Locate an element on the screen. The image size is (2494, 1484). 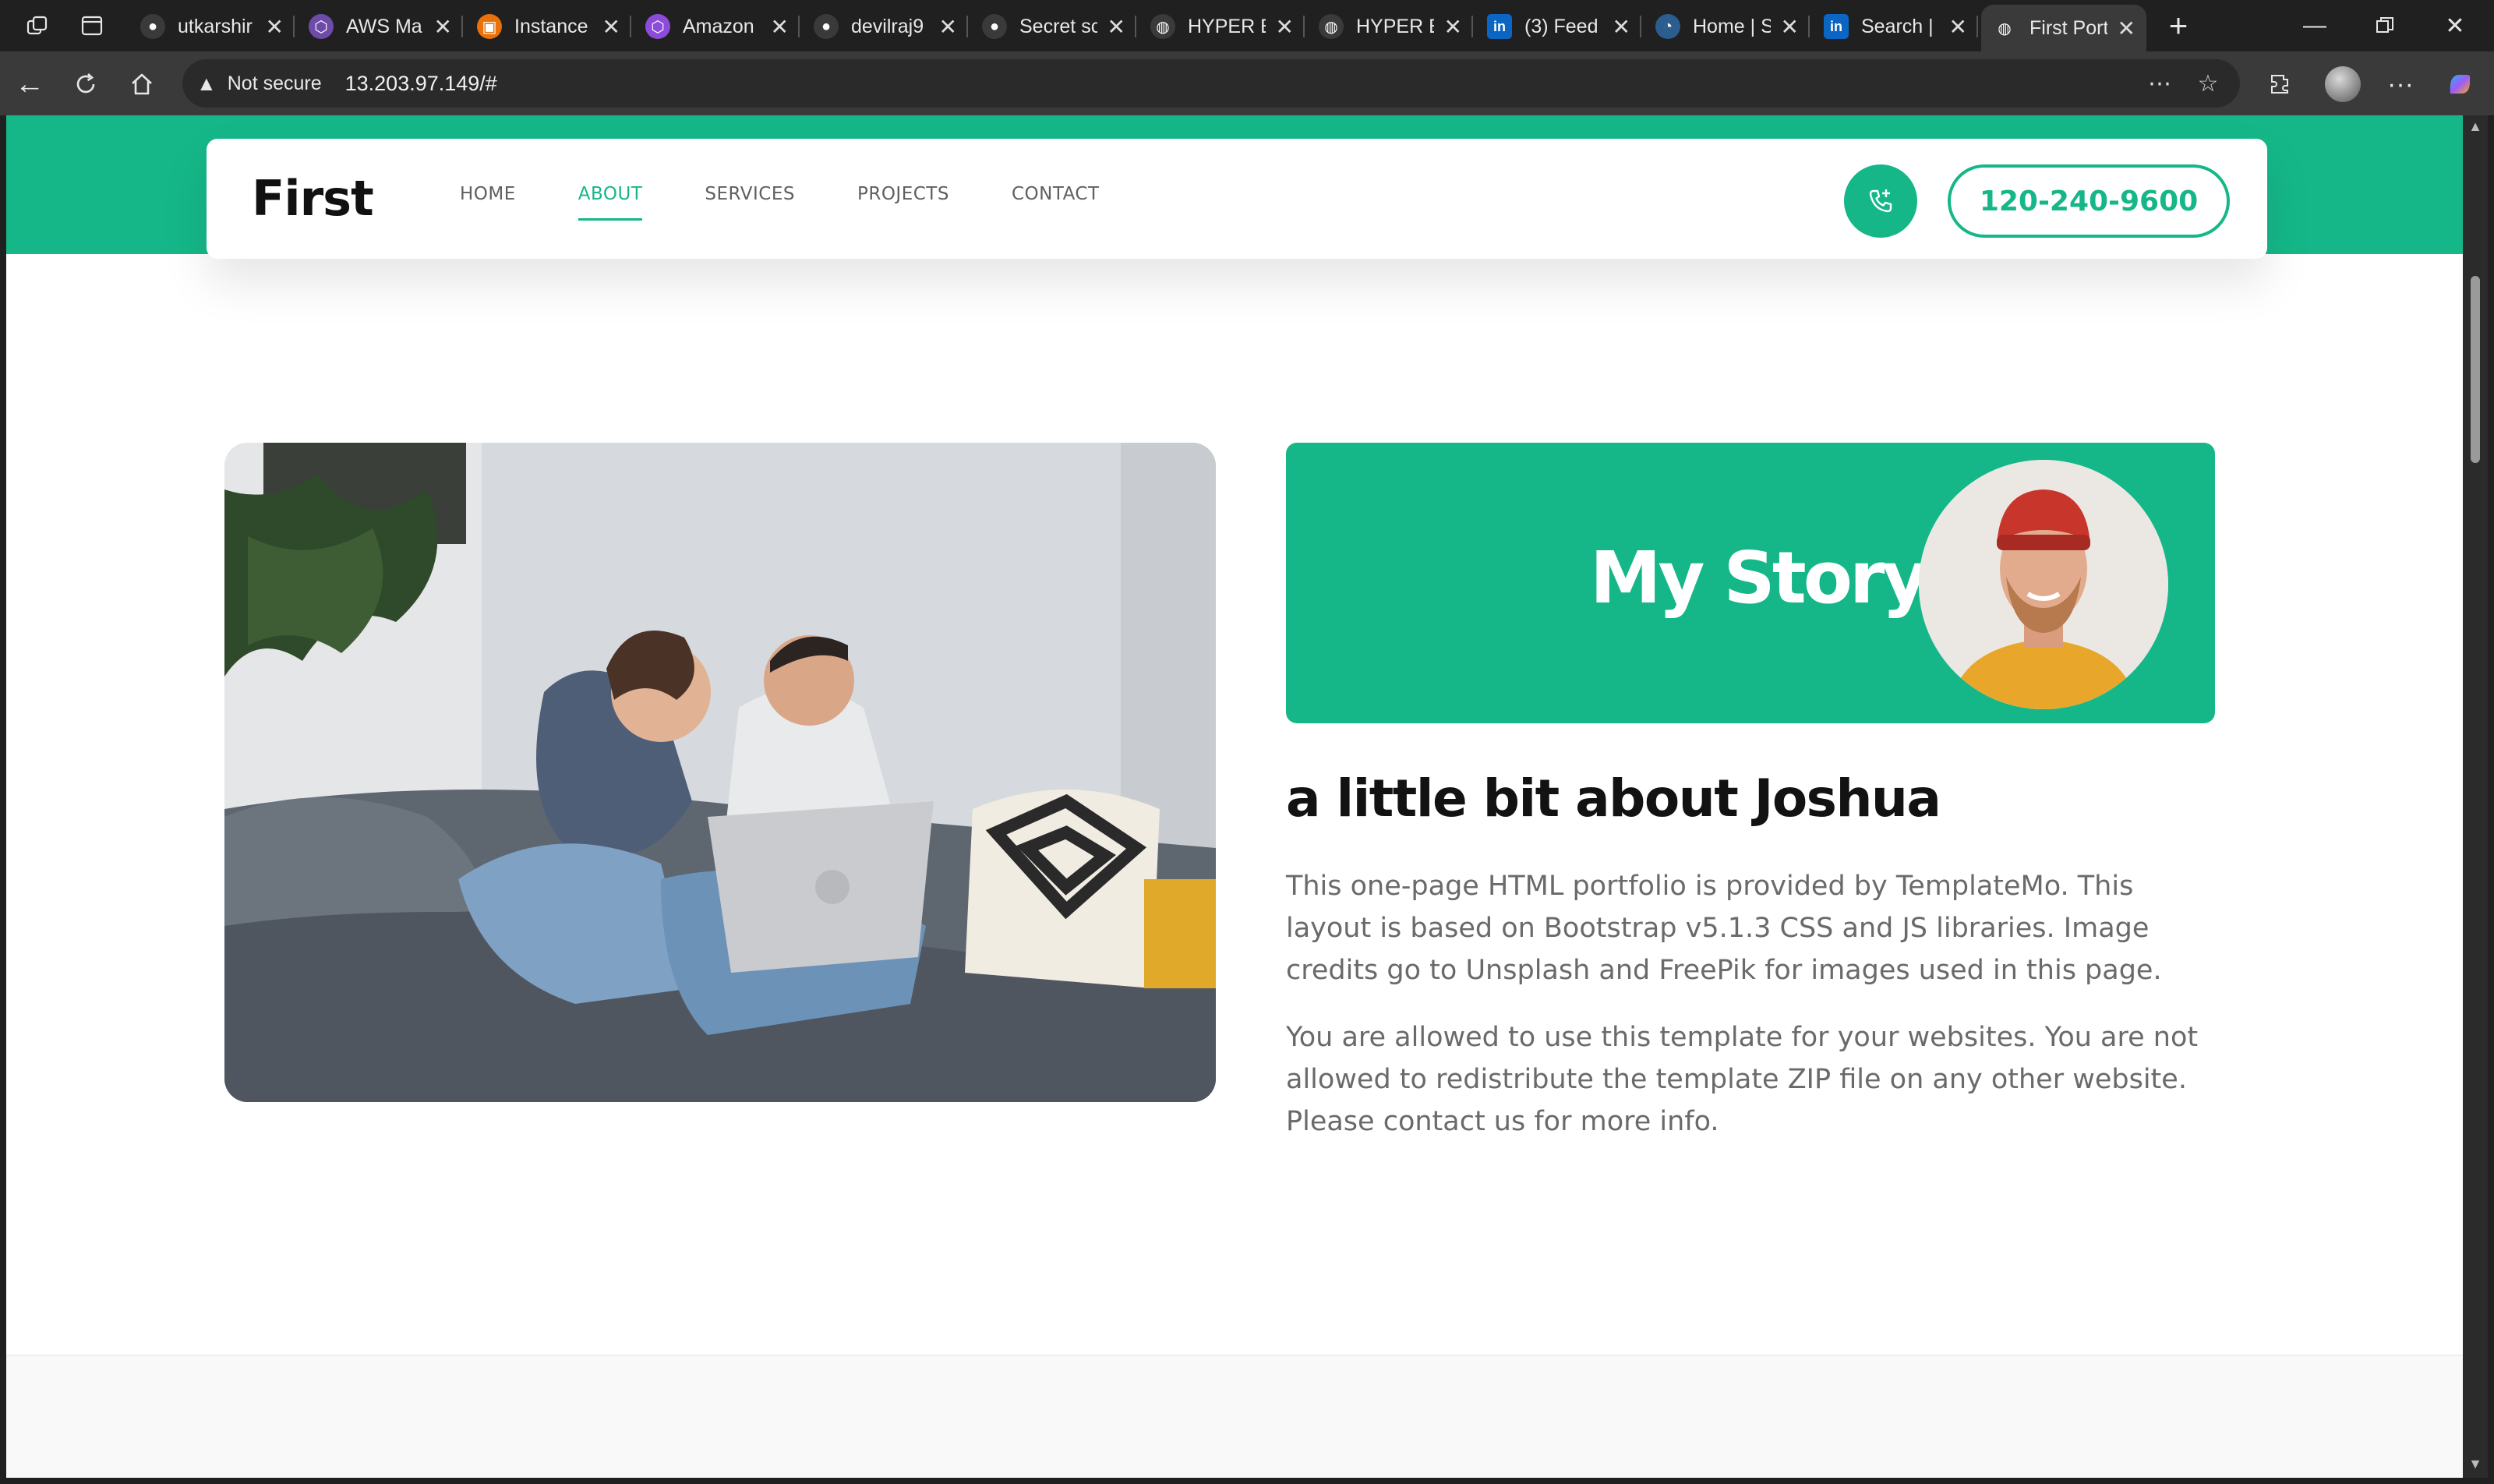
phone-number-button: 120-240-9600 is located at coordinates (2089, 201).